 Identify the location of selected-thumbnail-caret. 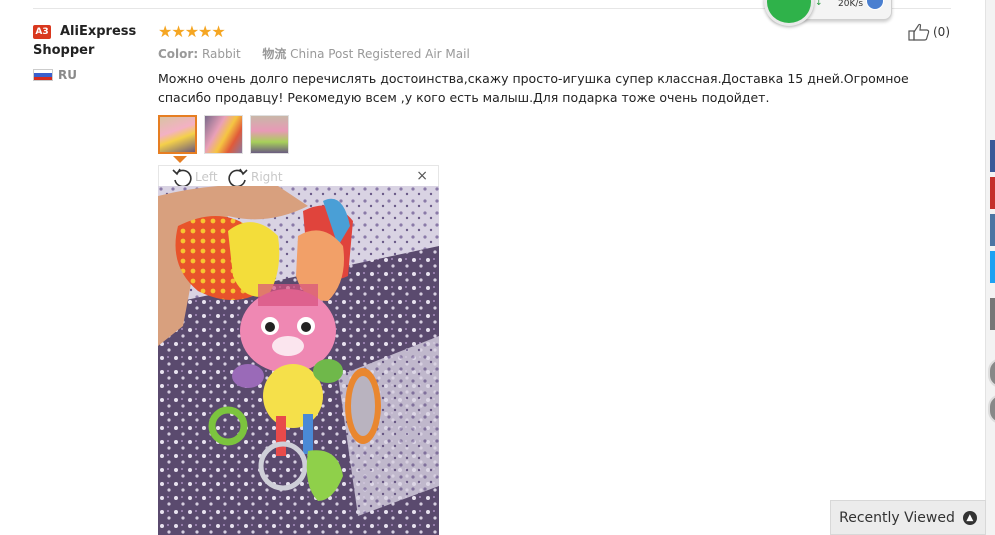
(180, 159).